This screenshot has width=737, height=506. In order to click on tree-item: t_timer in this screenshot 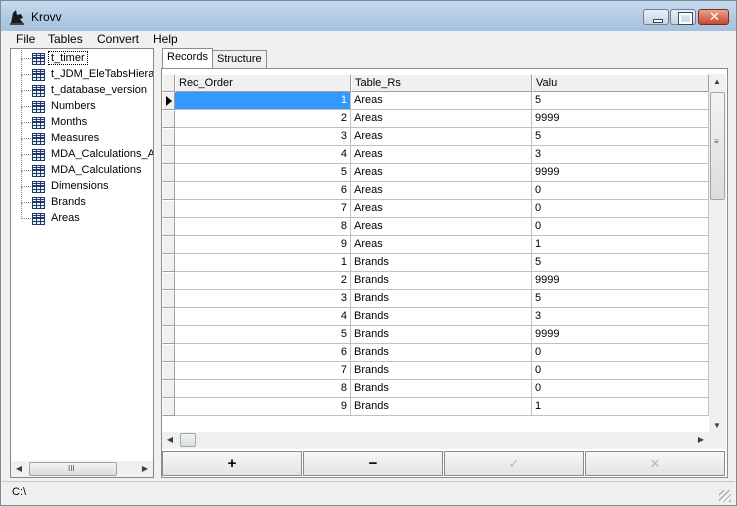, I will do `click(82, 58)`.